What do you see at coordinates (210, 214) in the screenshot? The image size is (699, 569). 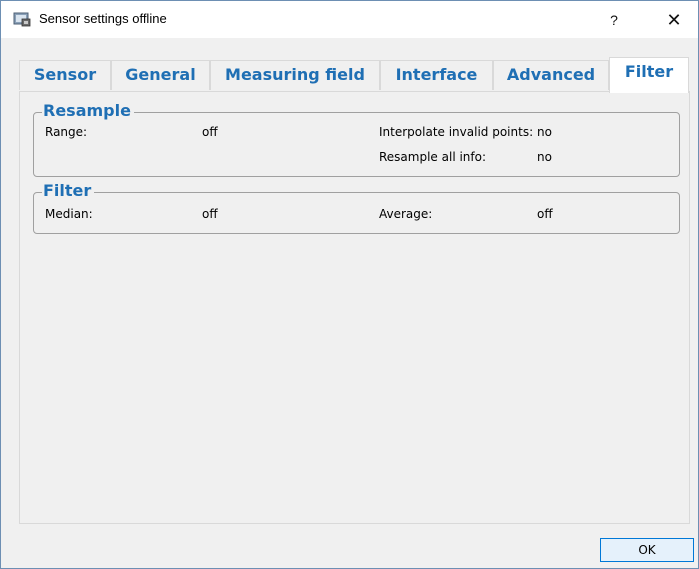 I see `median-value: off` at bounding box center [210, 214].